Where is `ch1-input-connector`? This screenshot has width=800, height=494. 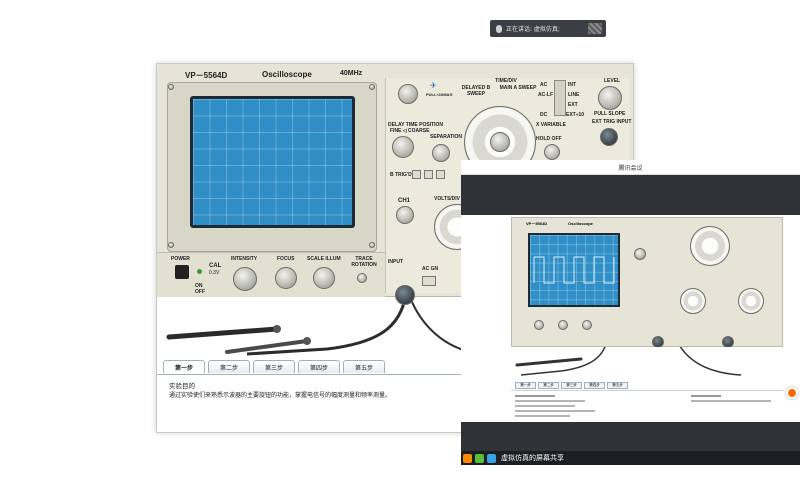 ch1-input-connector is located at coordinates (405, 295).